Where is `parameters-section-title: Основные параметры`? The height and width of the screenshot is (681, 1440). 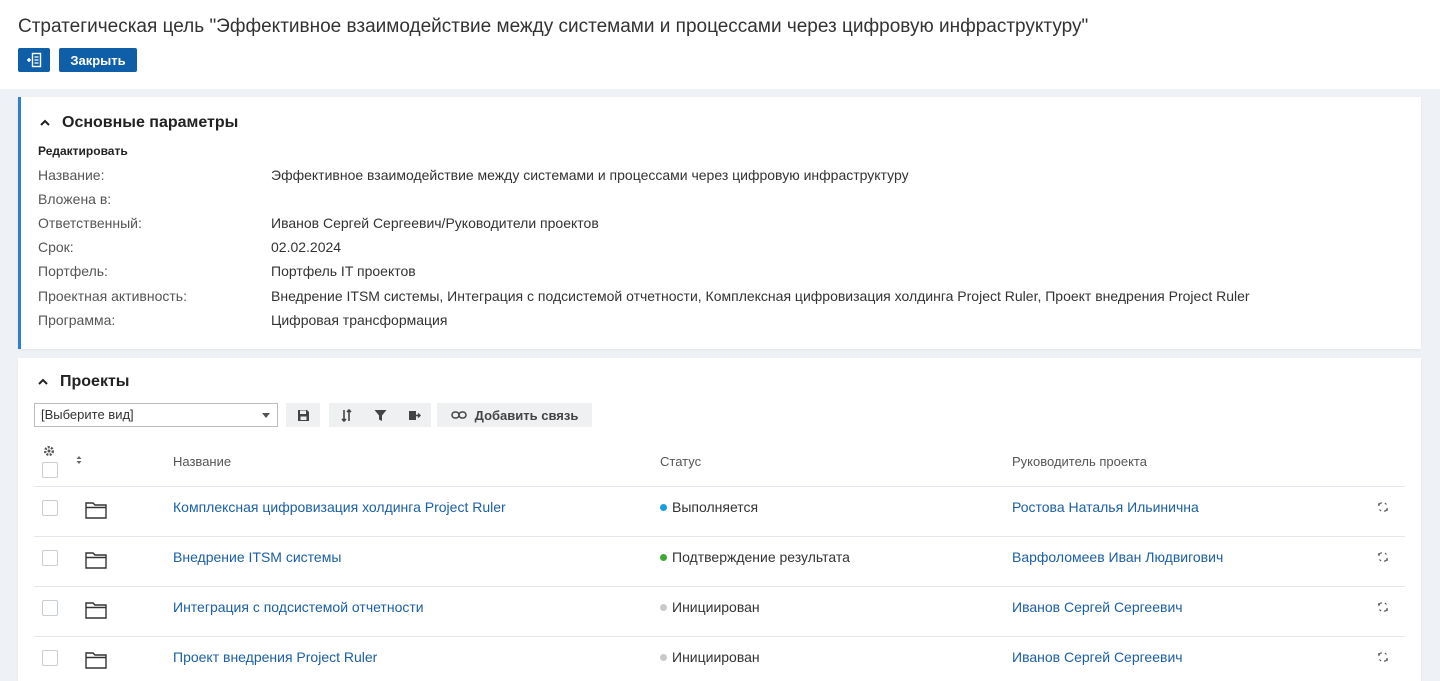
parameters-section-title: Основные параметры is located at coordinates (150, 122).